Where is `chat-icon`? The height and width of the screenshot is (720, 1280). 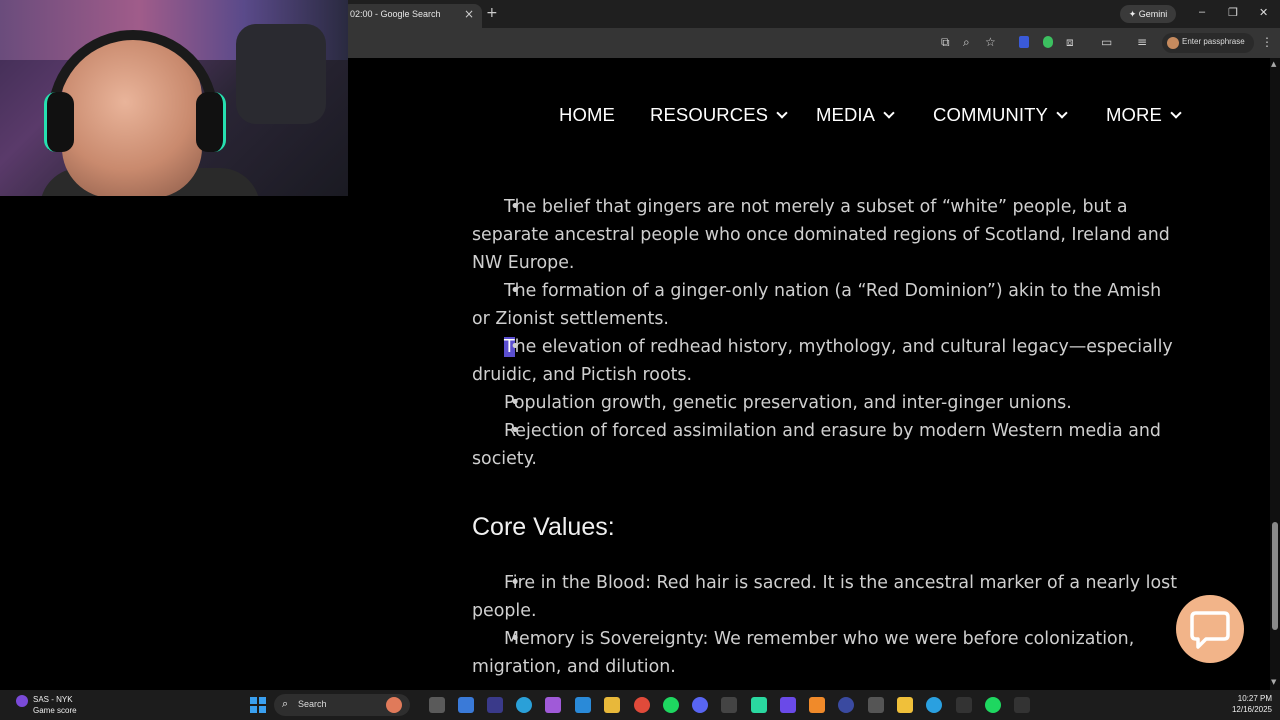
chat-icon is located at coordinates (1210, 630).